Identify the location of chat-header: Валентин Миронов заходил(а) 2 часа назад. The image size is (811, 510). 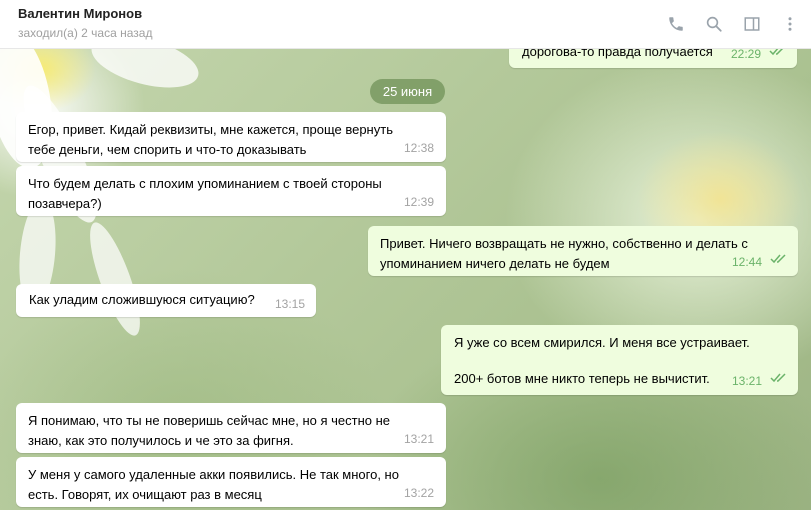
(405, 24).